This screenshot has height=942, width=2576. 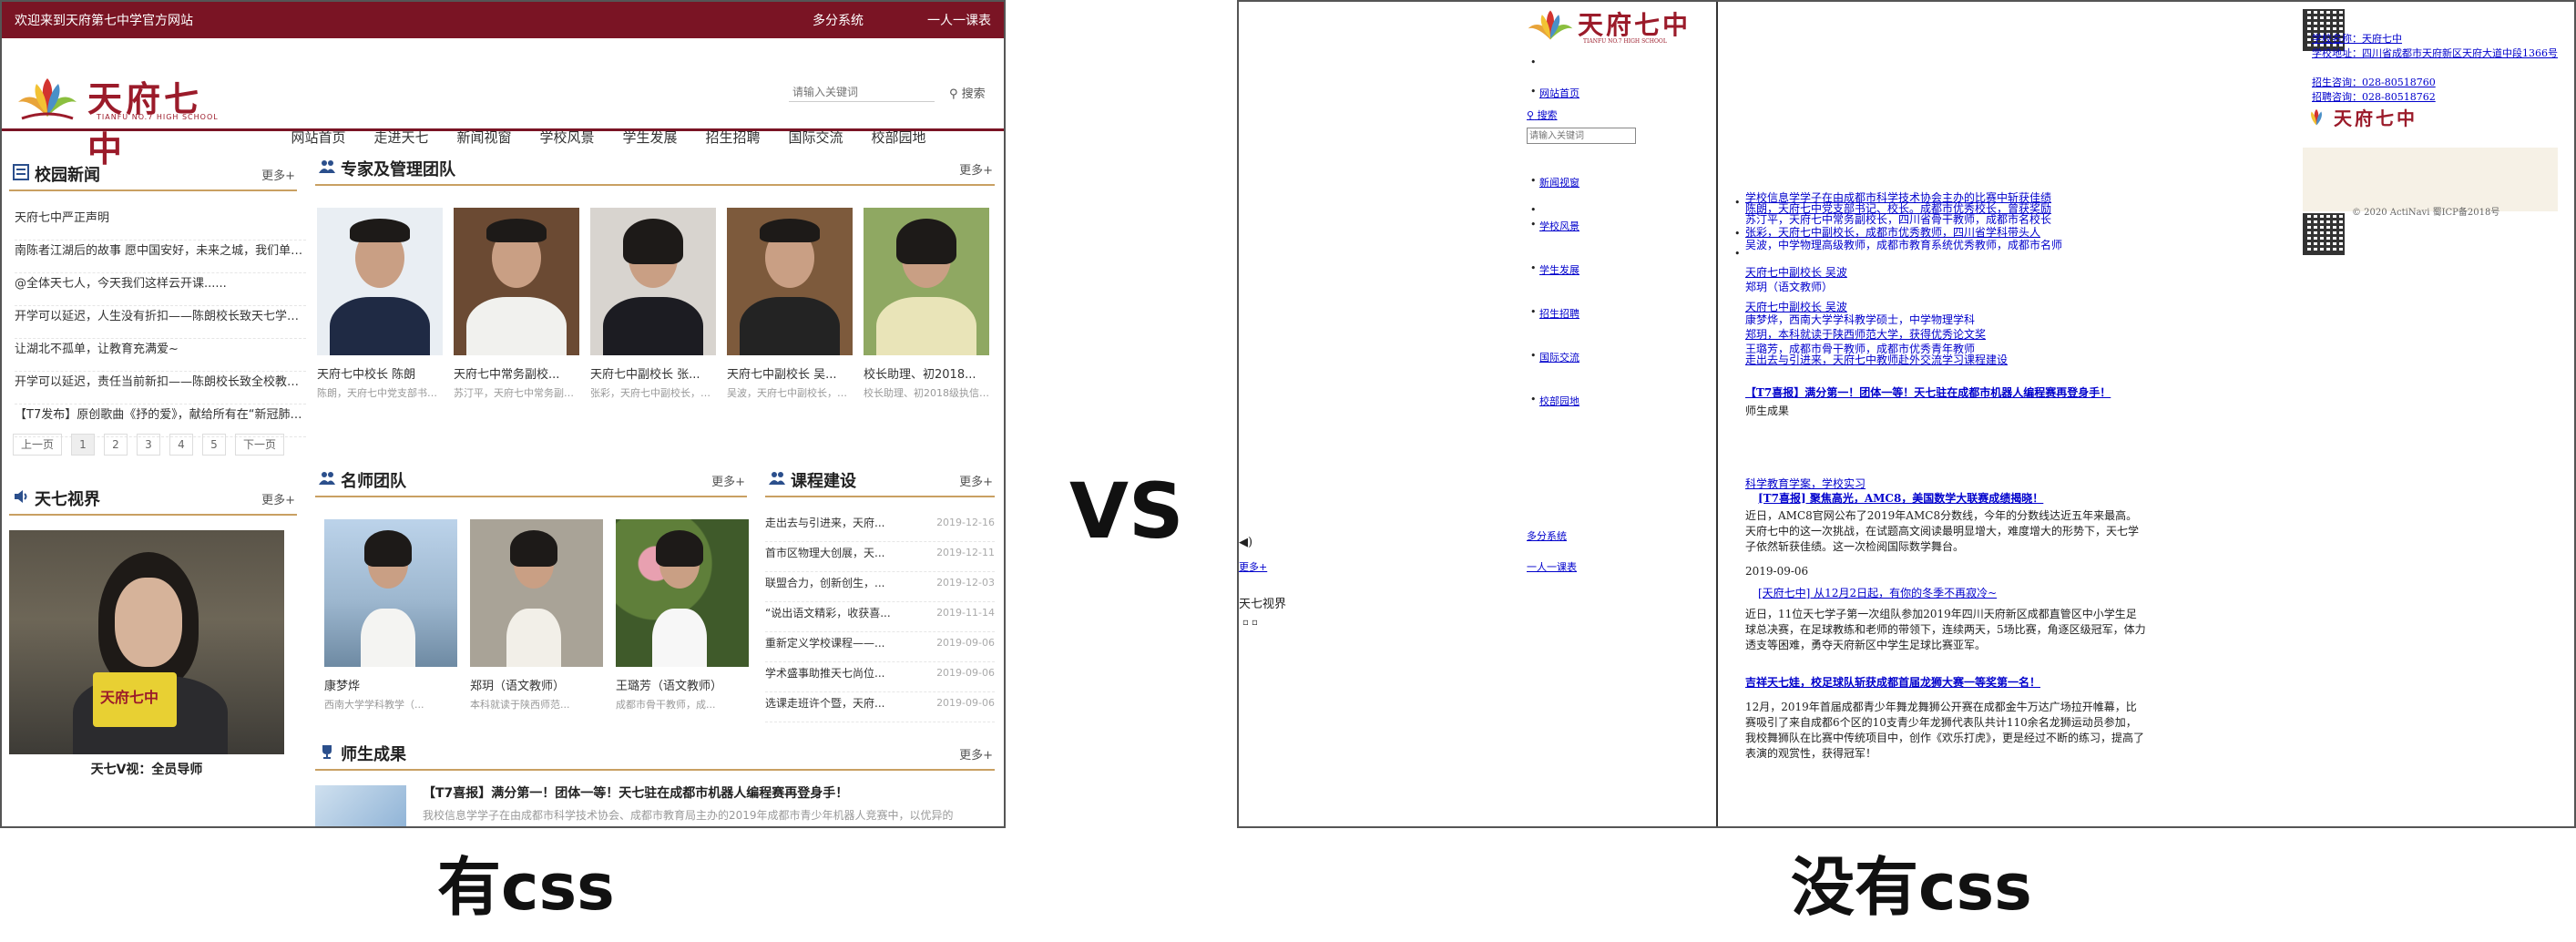 I want to click on search-icon: ⚲, so click(x=1531, y=115).